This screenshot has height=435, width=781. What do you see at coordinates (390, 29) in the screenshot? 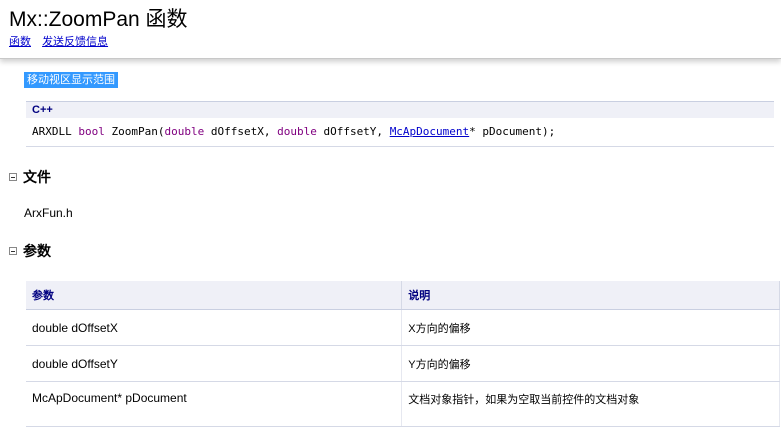
I see `page-header: Mx::ZoomPan 函数 函数 发送反馈信息` at bounding box center [390, 29].